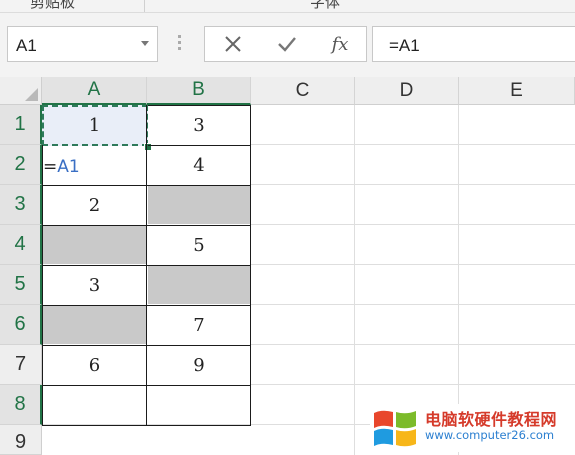  What do you see at coordinates (68, 167) in the screenshot?
I see `formula-reference: A1` at bounding box center [68, 167].